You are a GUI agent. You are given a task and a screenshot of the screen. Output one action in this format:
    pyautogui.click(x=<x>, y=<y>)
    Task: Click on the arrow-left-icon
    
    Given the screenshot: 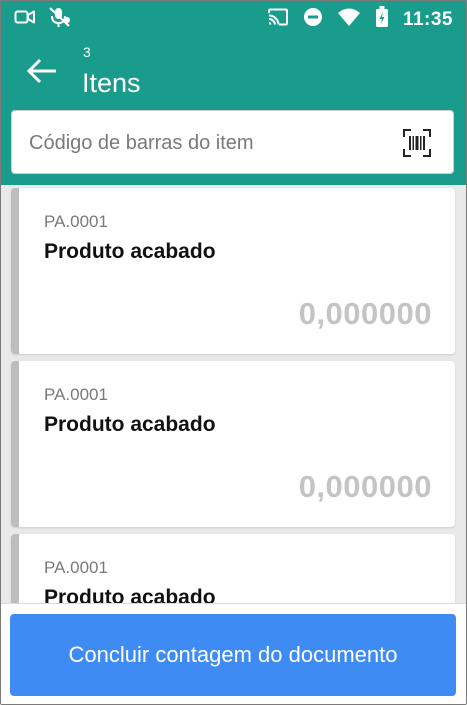 What is the action you would take?
    pyautogui.click(x=41, y=71)
    